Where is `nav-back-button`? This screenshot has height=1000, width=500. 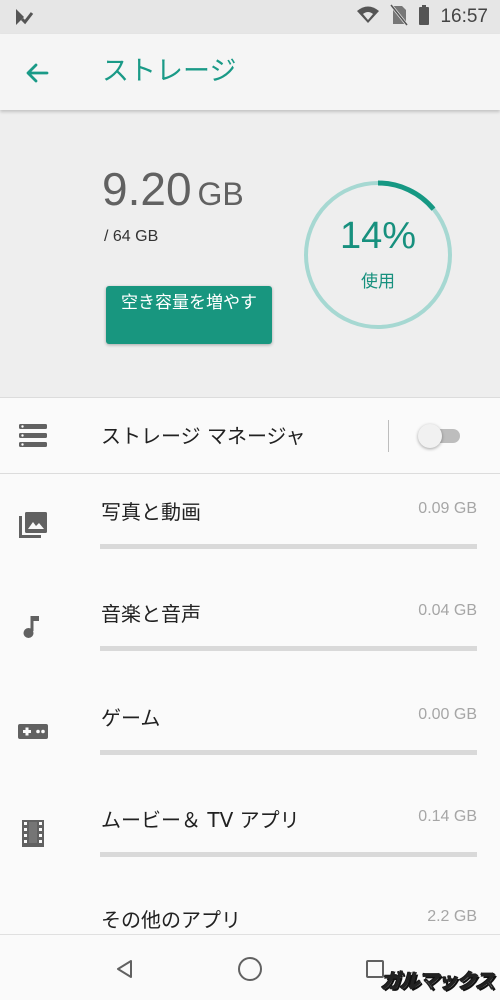
nav-back-button is located at coordinates (125, 969).